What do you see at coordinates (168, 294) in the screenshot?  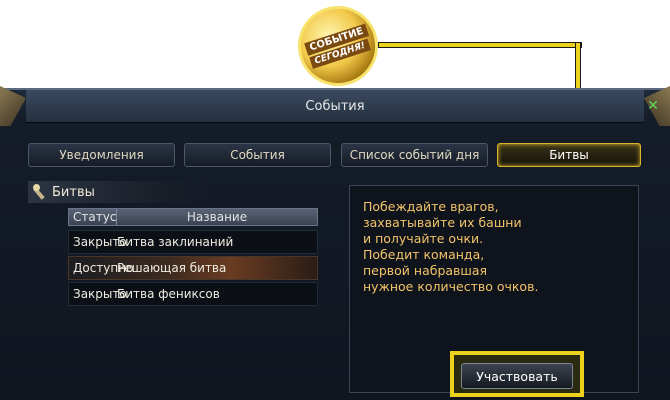 I see `row-name: Битва фениксов` at bounding box center [168, 294].